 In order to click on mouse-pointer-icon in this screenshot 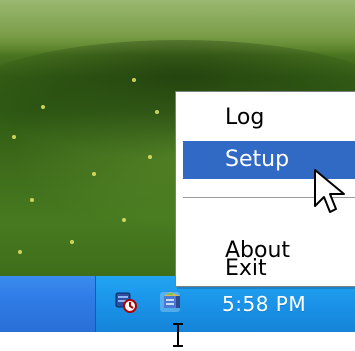, I will do `click(330, 193)`.